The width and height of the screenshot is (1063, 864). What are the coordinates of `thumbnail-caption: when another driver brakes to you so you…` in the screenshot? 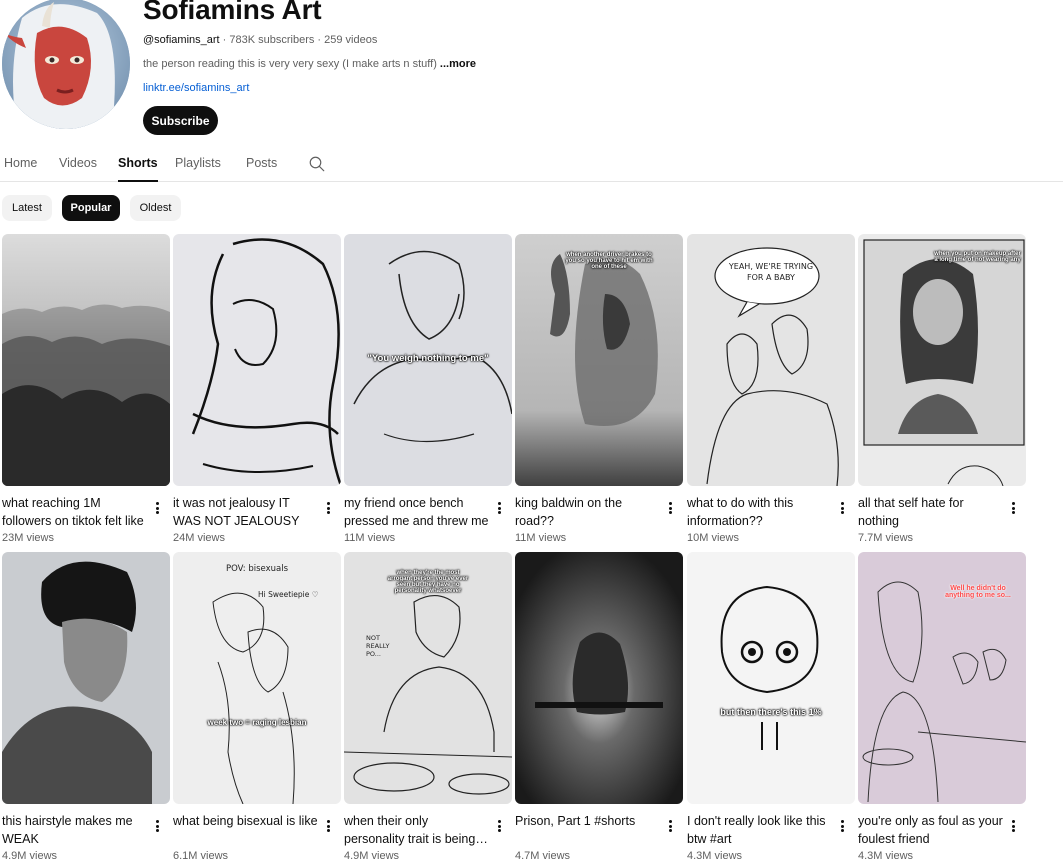 It's located at (609, 261).